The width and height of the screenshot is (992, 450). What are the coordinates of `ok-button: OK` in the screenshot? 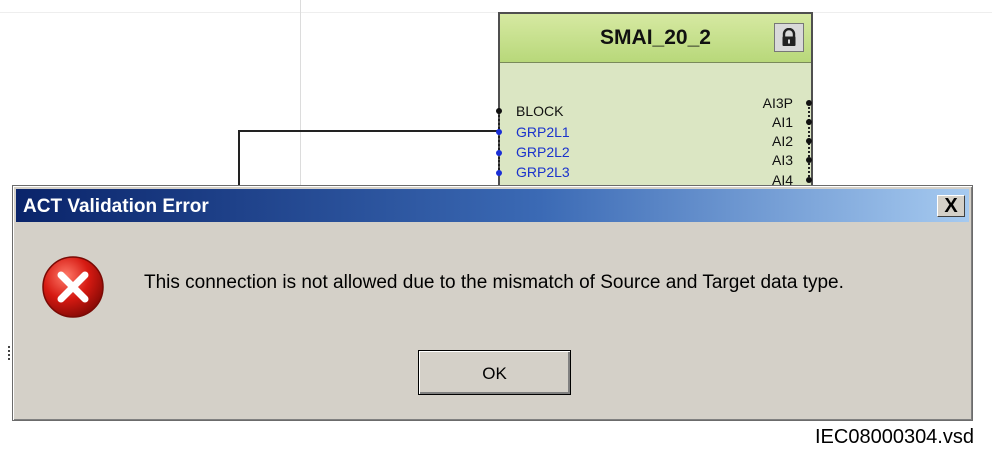 It's located at (494, 372).